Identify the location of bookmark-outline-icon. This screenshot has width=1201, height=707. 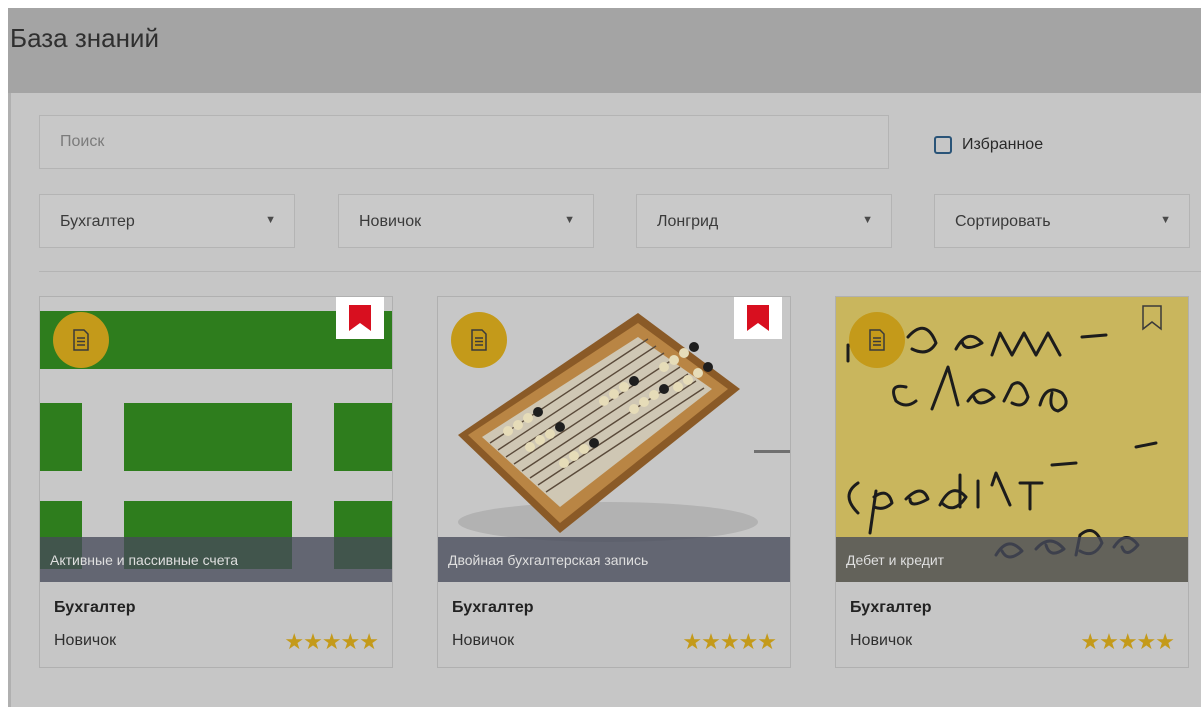
(1152, 318).